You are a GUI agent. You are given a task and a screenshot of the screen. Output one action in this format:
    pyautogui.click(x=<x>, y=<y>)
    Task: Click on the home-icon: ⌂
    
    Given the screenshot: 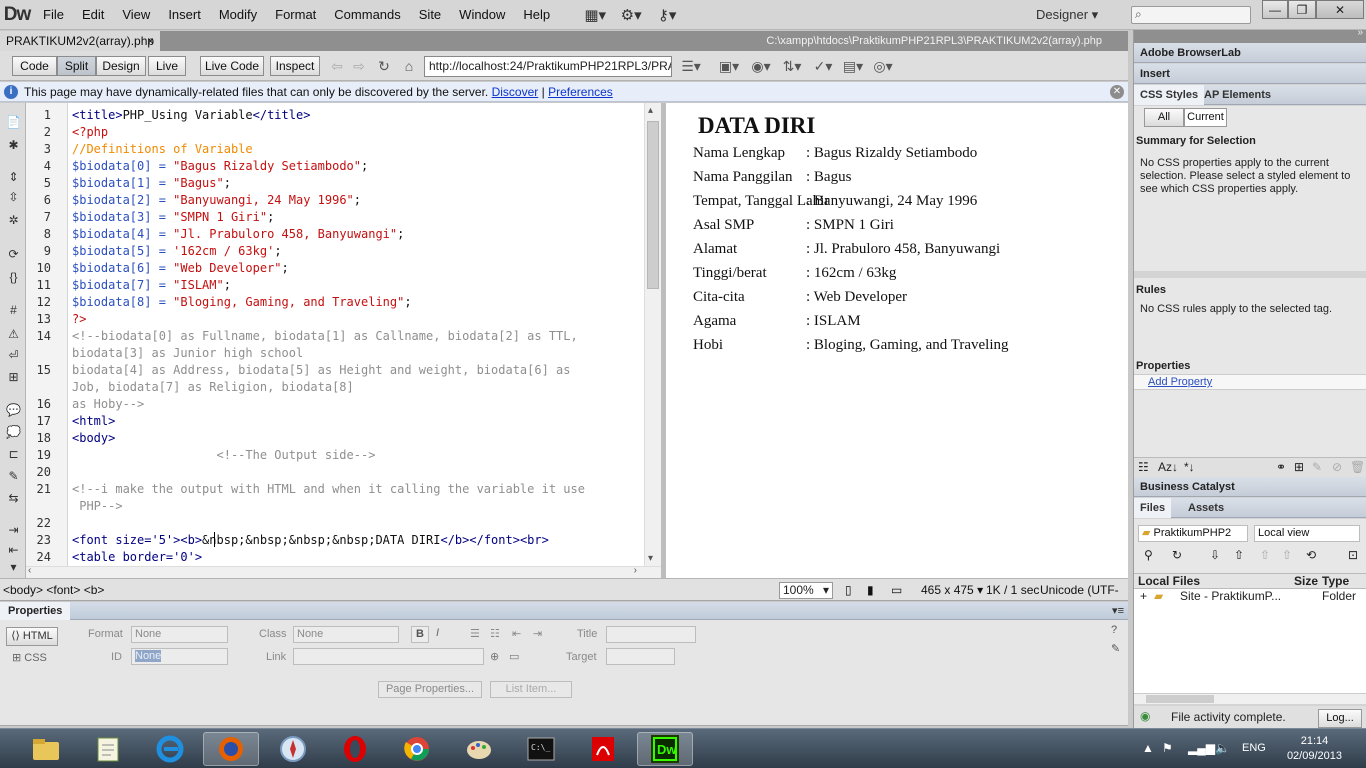 What is the action you would take?
    pyautogui.click(x=409, y=66)
    